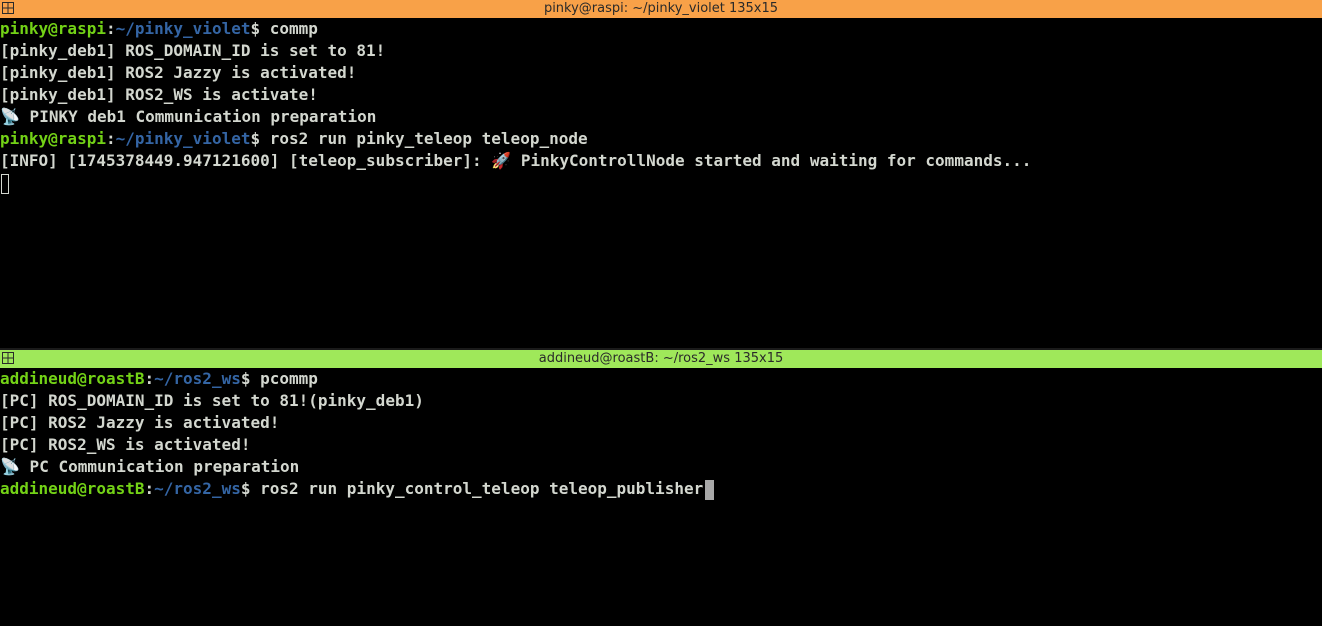  Describe the element at coordinates (198, 116) in the screenshot. I see `prep-text: PINKY deb1 Communication preparation` at that location.